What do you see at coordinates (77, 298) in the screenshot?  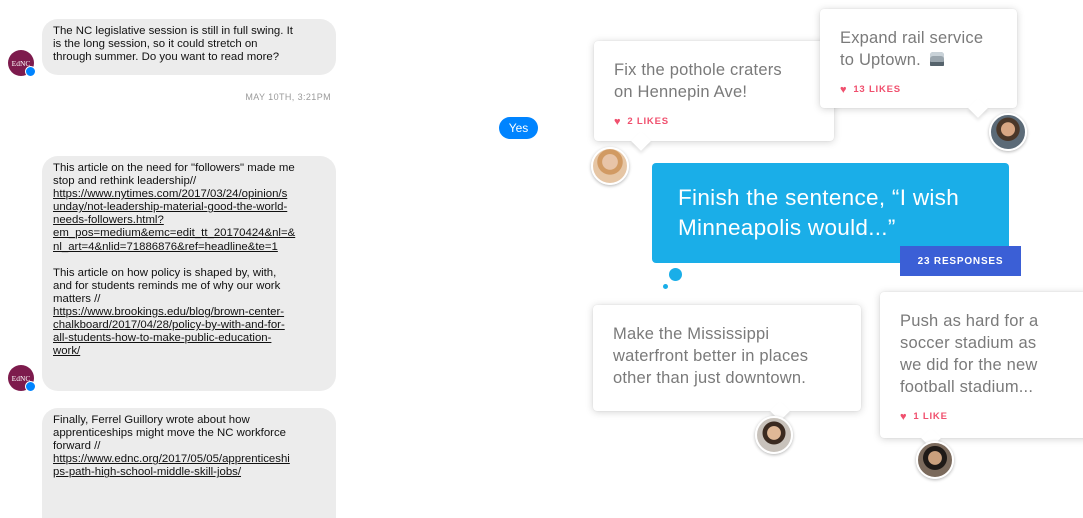 I see `message-text: matters //` at bounding box center [77, 298].